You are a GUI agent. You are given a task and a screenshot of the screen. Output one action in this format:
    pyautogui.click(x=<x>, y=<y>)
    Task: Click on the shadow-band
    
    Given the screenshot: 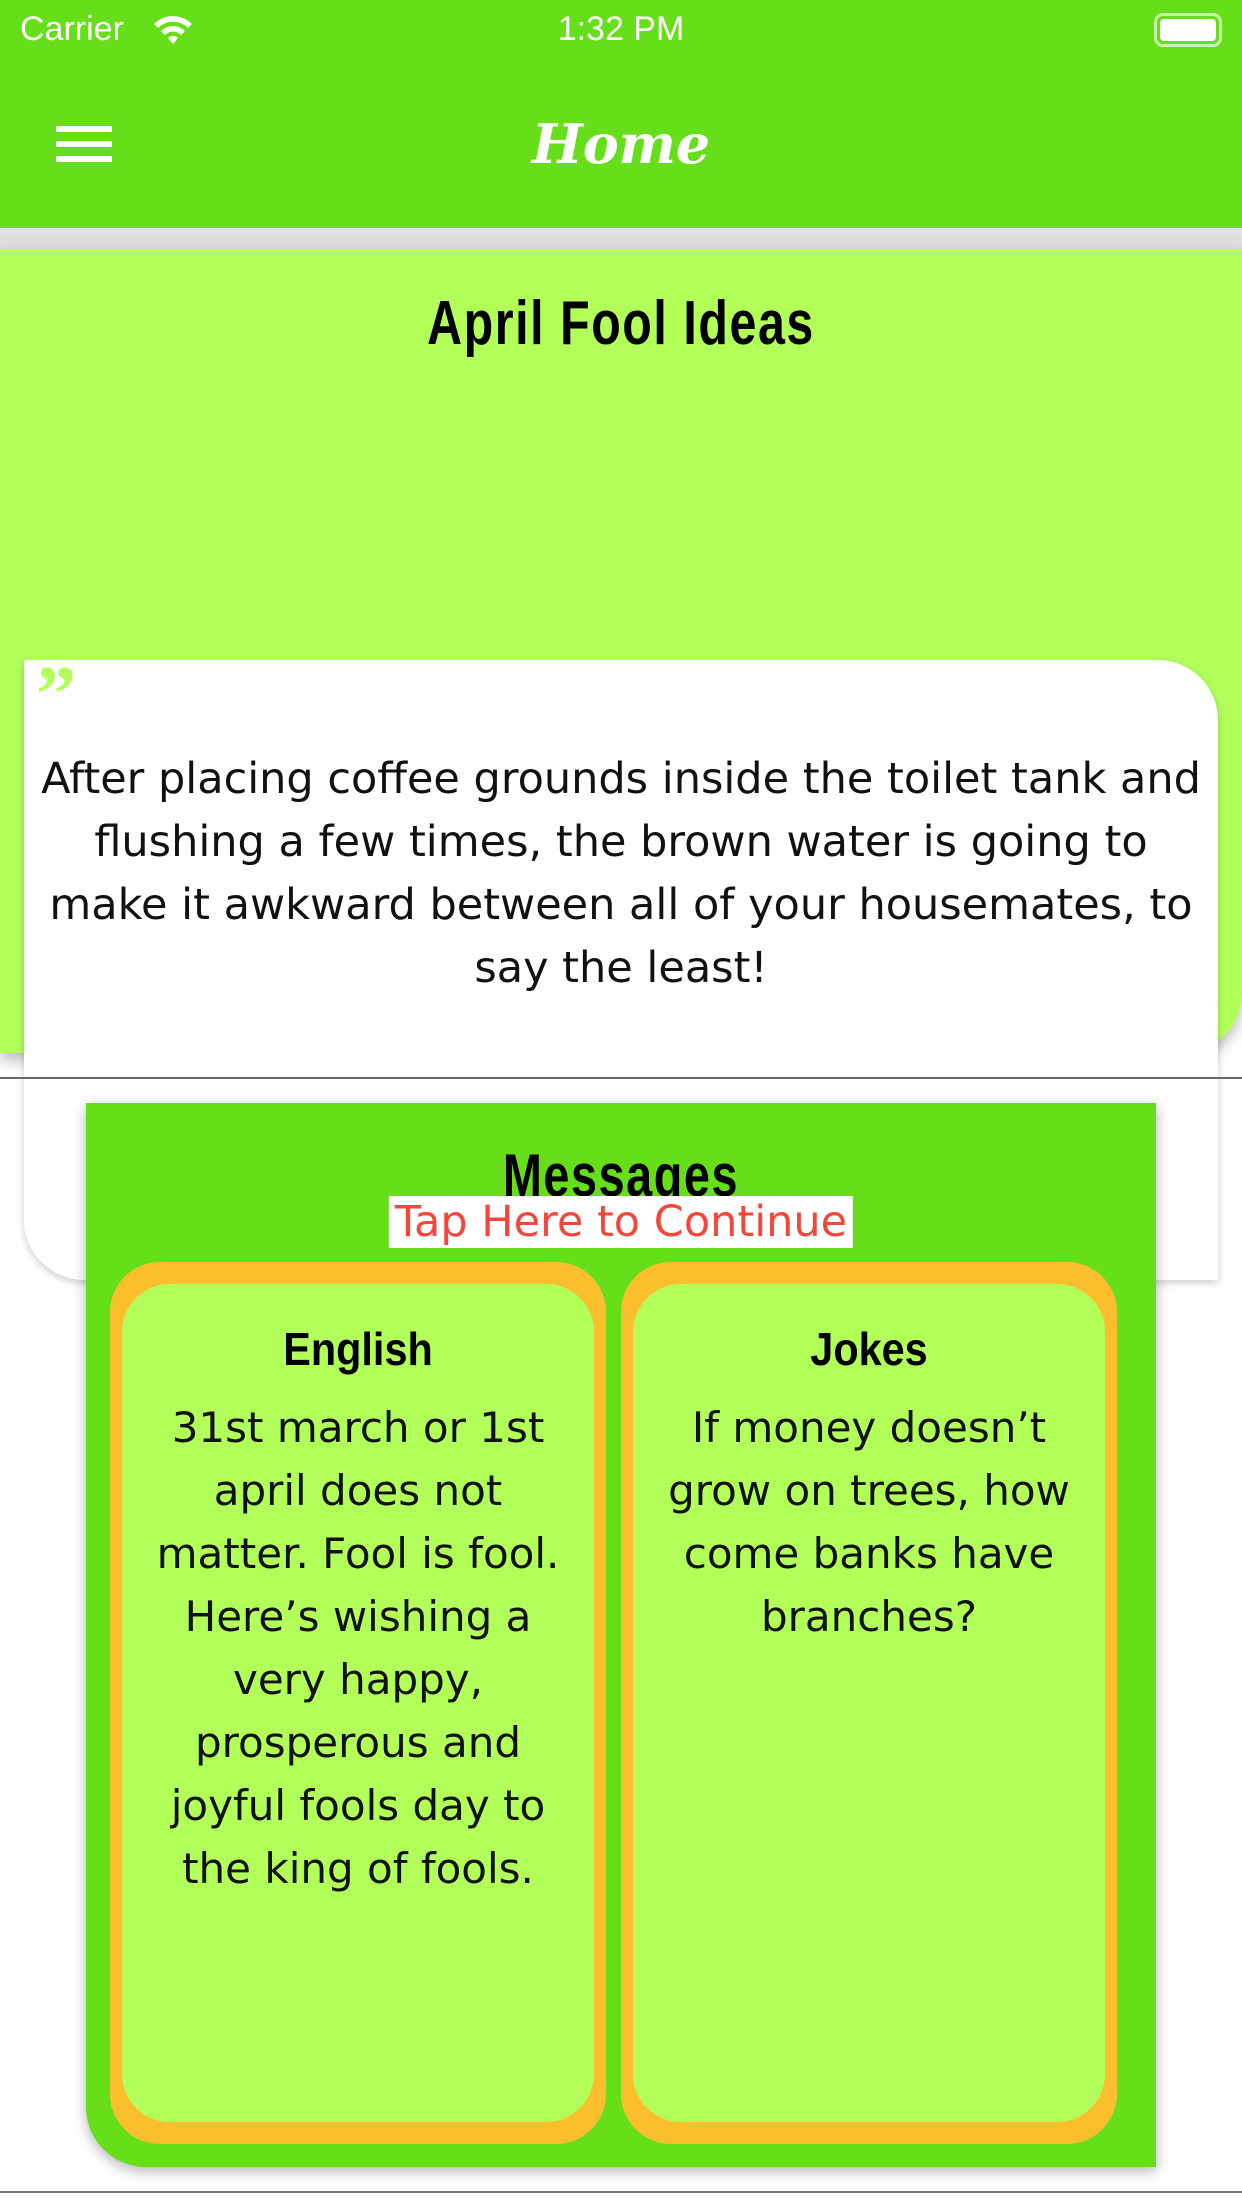 What is the action you would take?
    pyautogui.click(x=621, y=240)
    